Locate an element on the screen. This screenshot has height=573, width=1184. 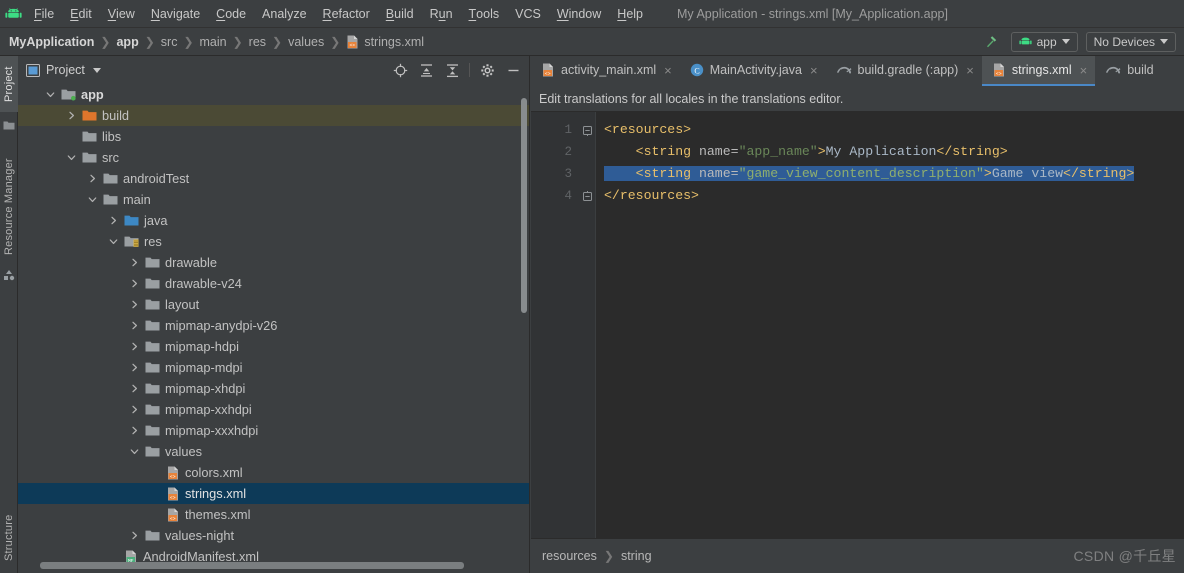
editor-tab-activity-main-xml: <> activity_main.xml × is located at coordinates (605, 71).